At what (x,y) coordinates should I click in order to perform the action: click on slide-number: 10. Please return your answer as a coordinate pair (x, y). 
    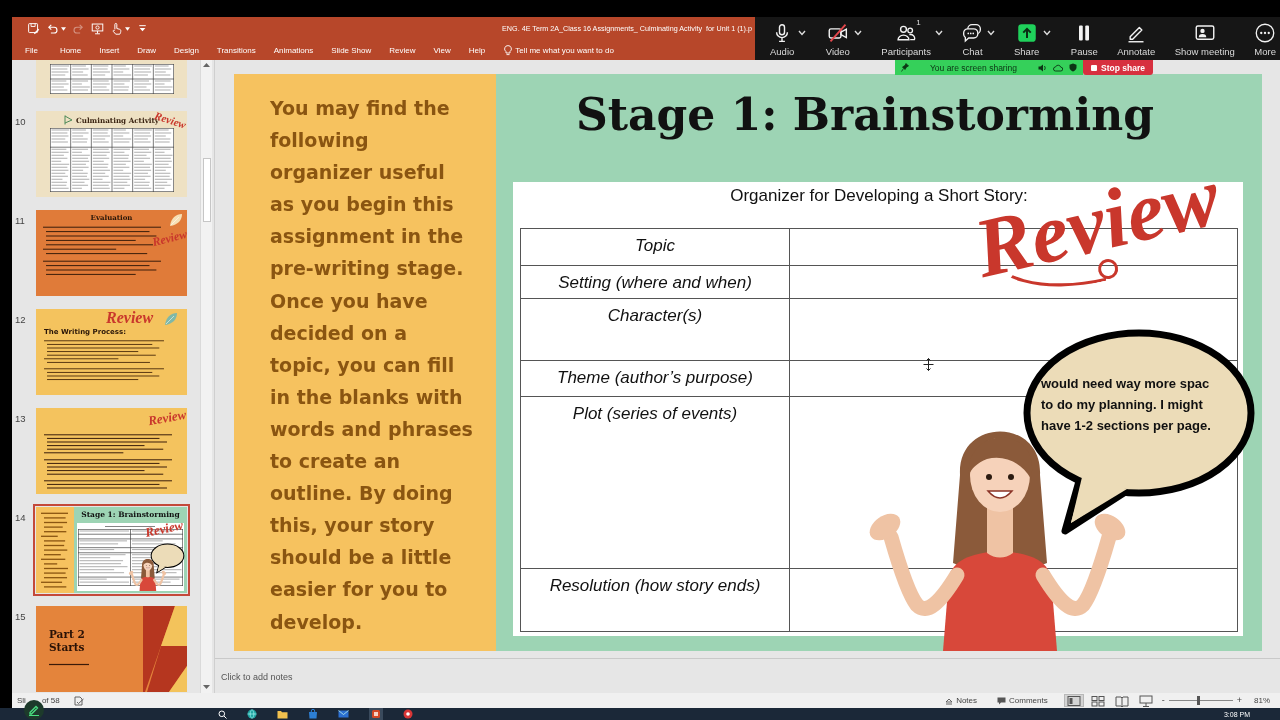
    Looking at the image, I should click on (20, 121).